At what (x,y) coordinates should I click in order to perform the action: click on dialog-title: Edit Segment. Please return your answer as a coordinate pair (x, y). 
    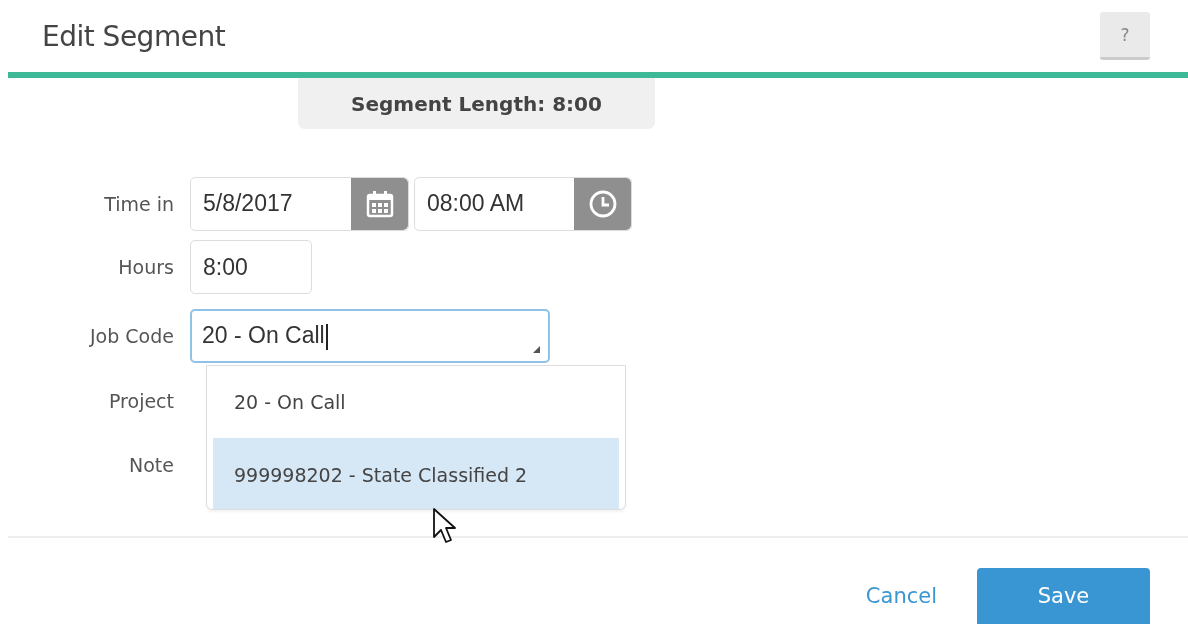
    Looking at the image, I should click on (134, 36).